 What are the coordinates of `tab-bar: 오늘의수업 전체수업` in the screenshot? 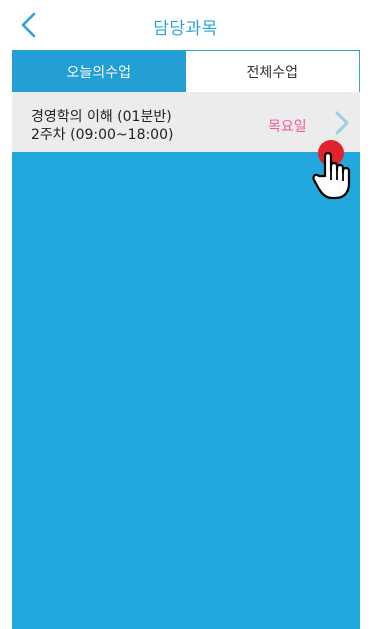 It's located at (186, 71).